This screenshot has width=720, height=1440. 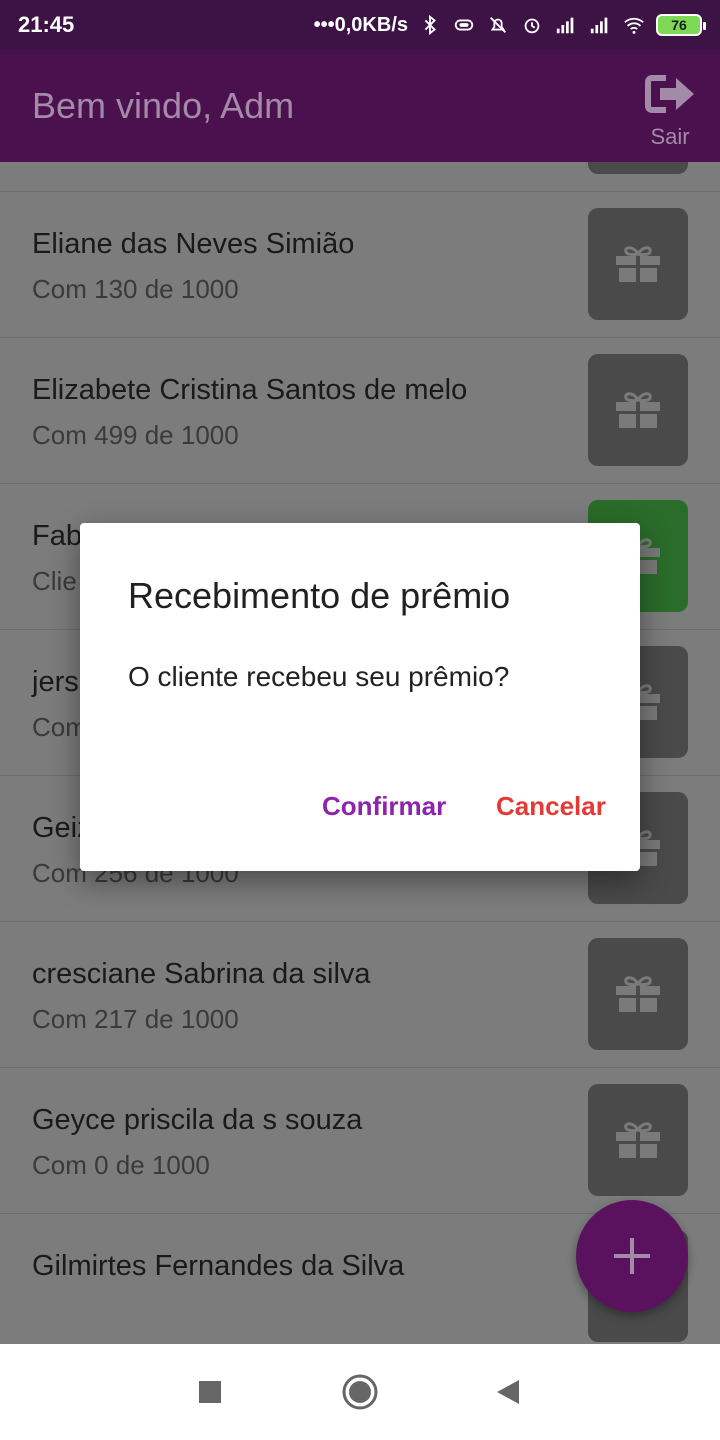 I want to click on customer-stamps: Com 130 de 1000, so click(x=135, y=289).